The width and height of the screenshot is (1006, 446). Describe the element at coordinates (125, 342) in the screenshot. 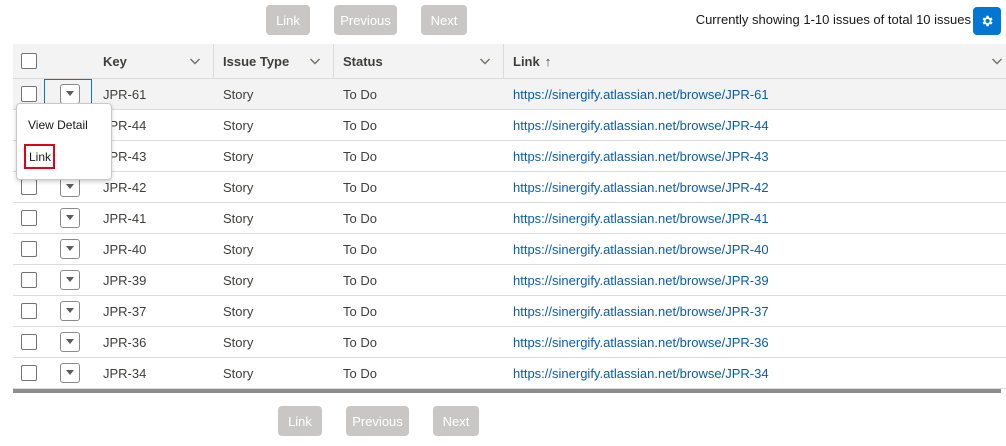

I see `cell-key: JPR-36` at that location.